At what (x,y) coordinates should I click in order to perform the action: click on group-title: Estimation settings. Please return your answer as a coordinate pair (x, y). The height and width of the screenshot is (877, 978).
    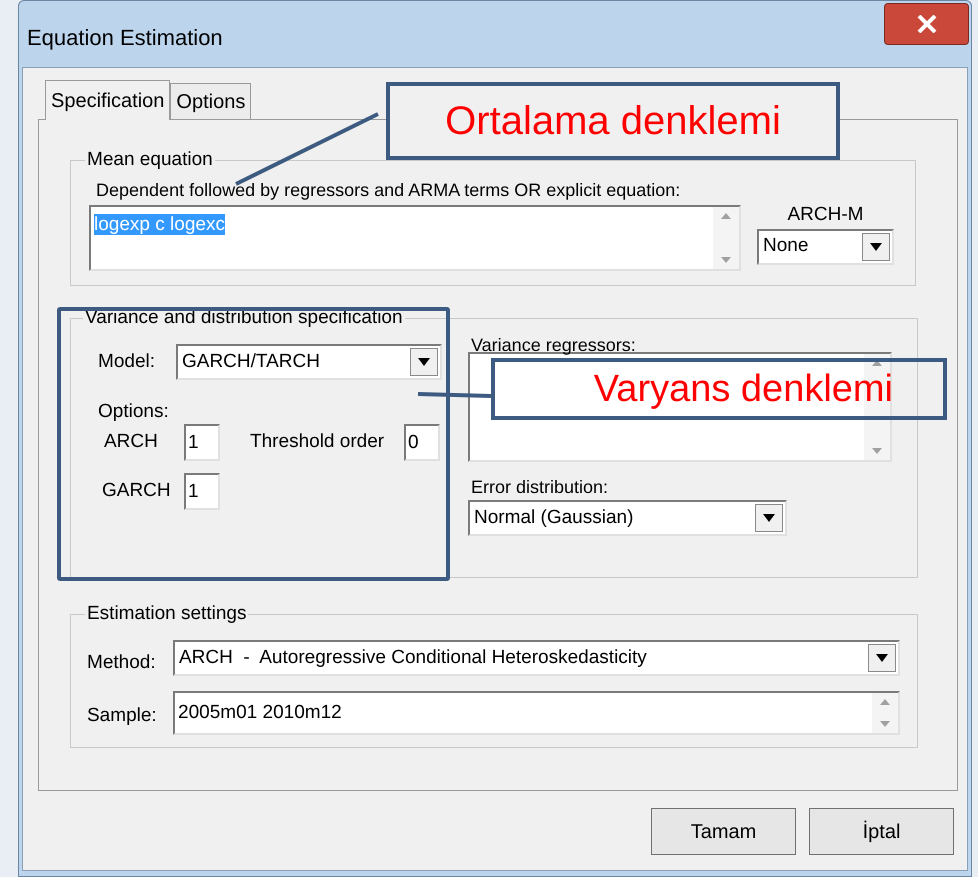
    Looking at the image, I should click on (167, 614).